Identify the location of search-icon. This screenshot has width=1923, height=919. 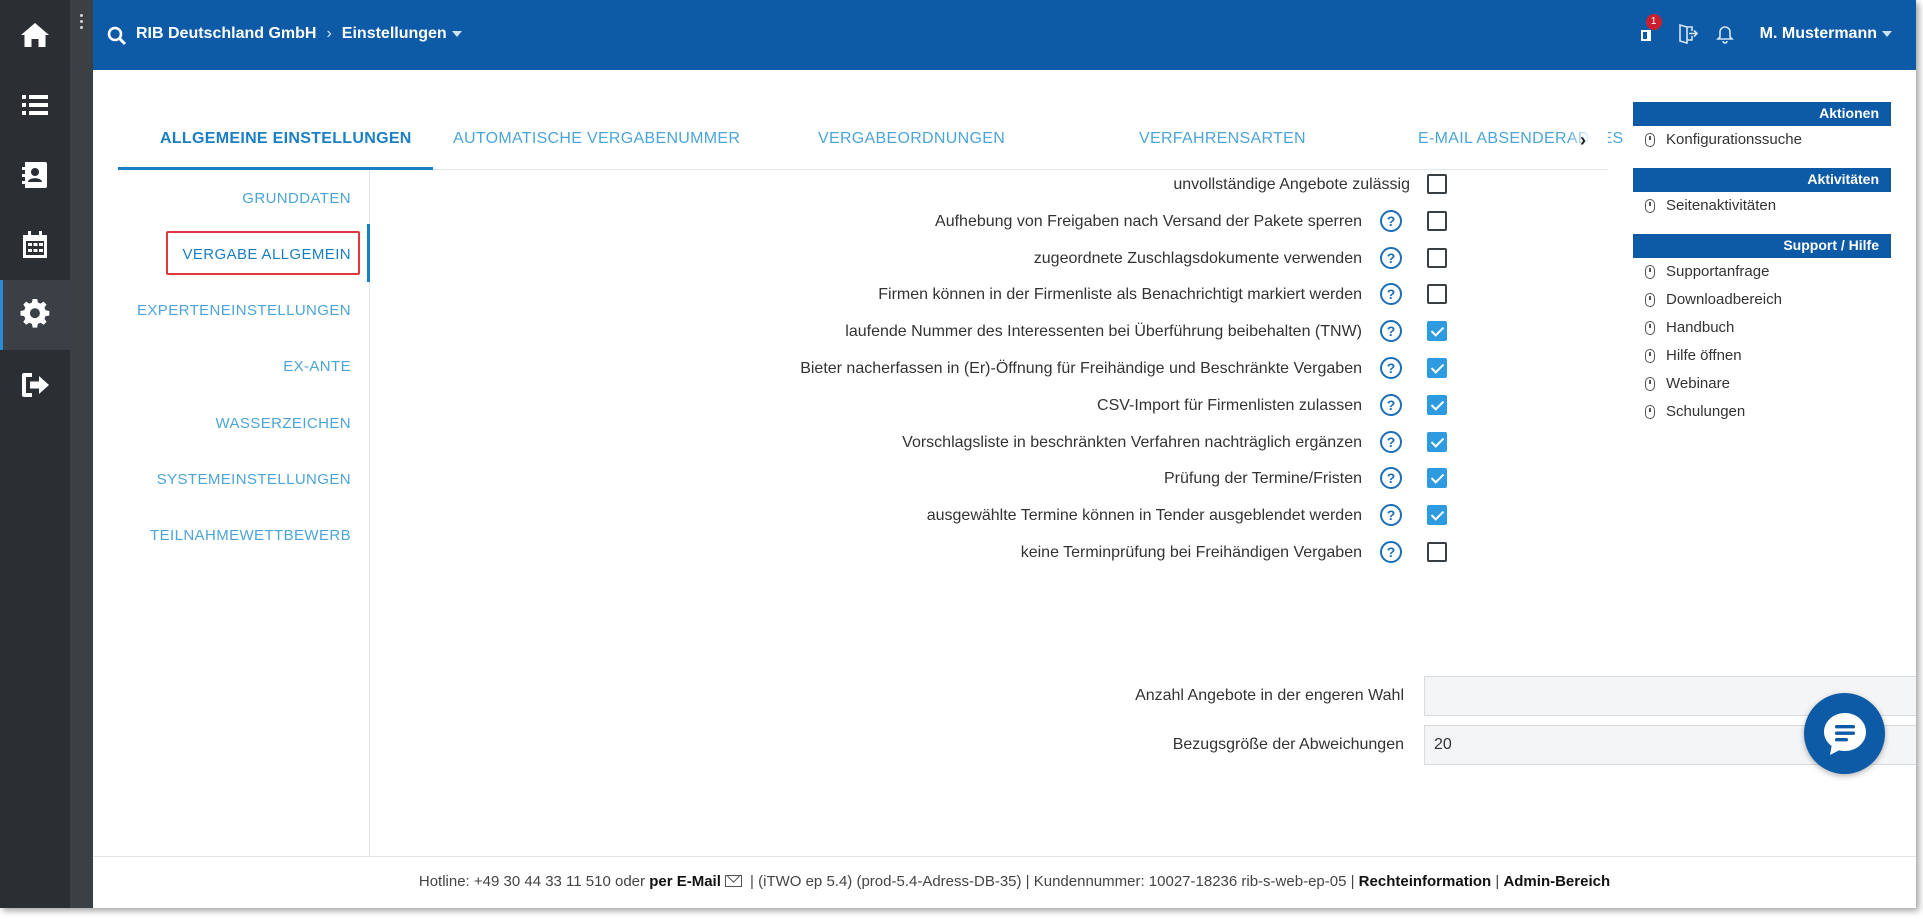
(117, 36).